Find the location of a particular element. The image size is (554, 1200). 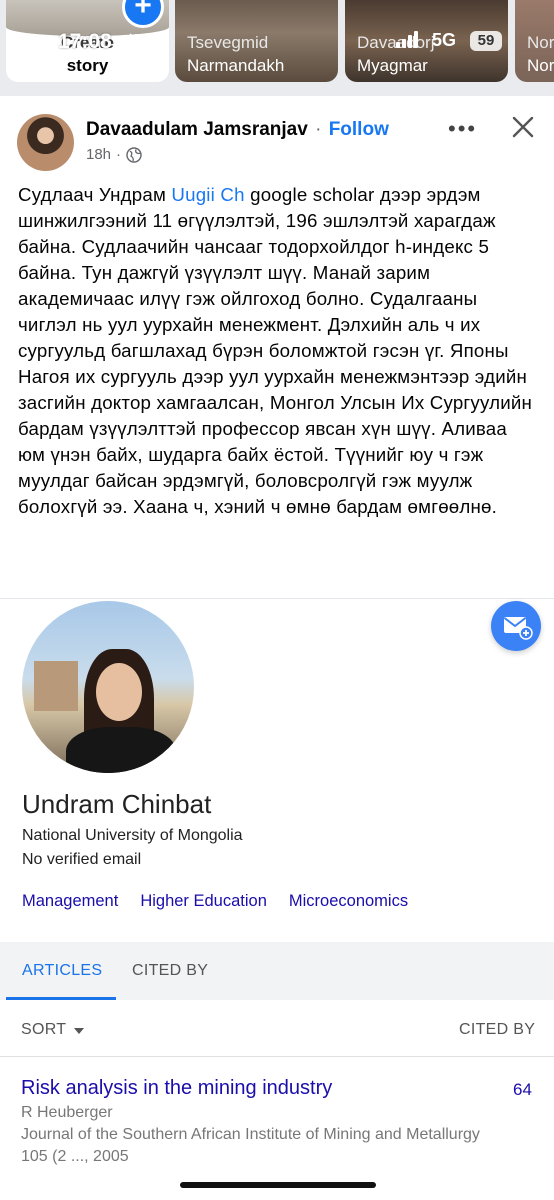

post-header: Davaadulam Jamsranjav · Follow is located at coordinates (237, 130).